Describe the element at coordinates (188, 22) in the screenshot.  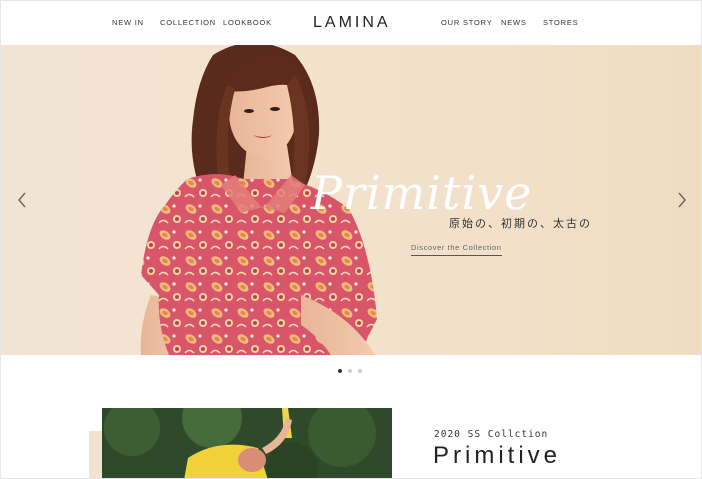
I see `nav-collection: COLLECTION` at that location.